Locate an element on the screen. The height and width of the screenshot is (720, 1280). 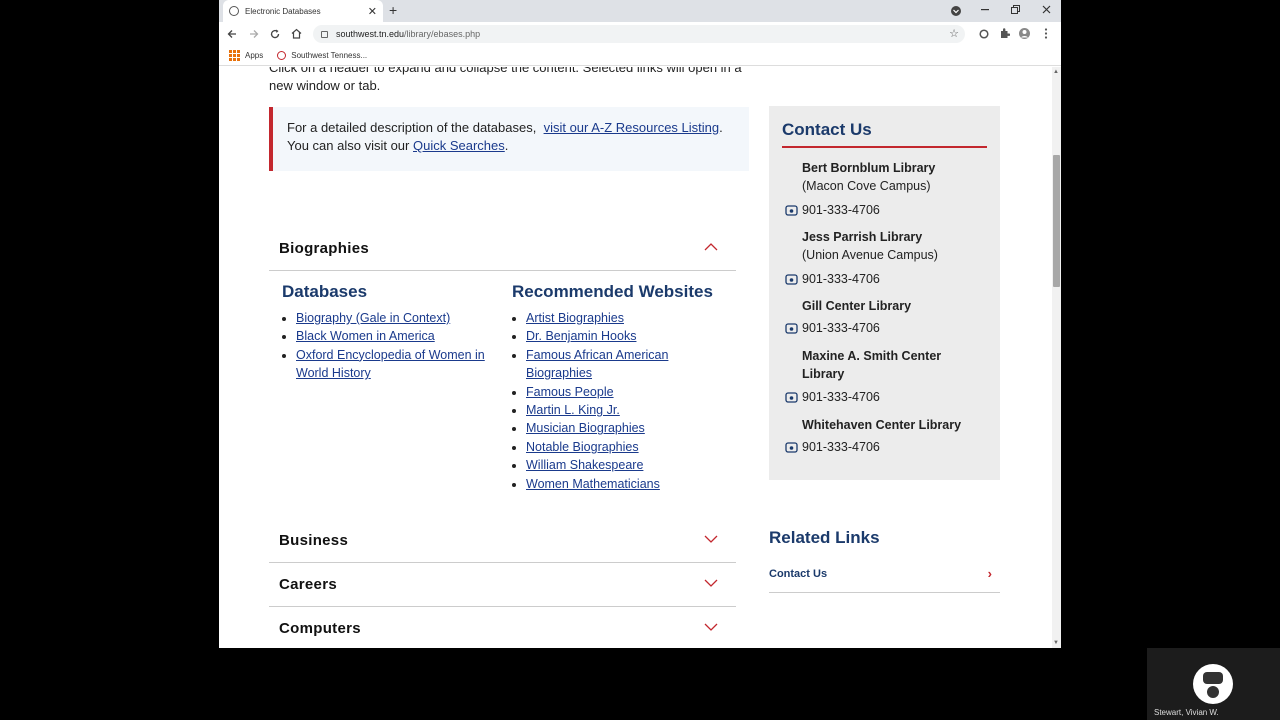
related-links-heading: Related Links is located at coordinates (824, 537).